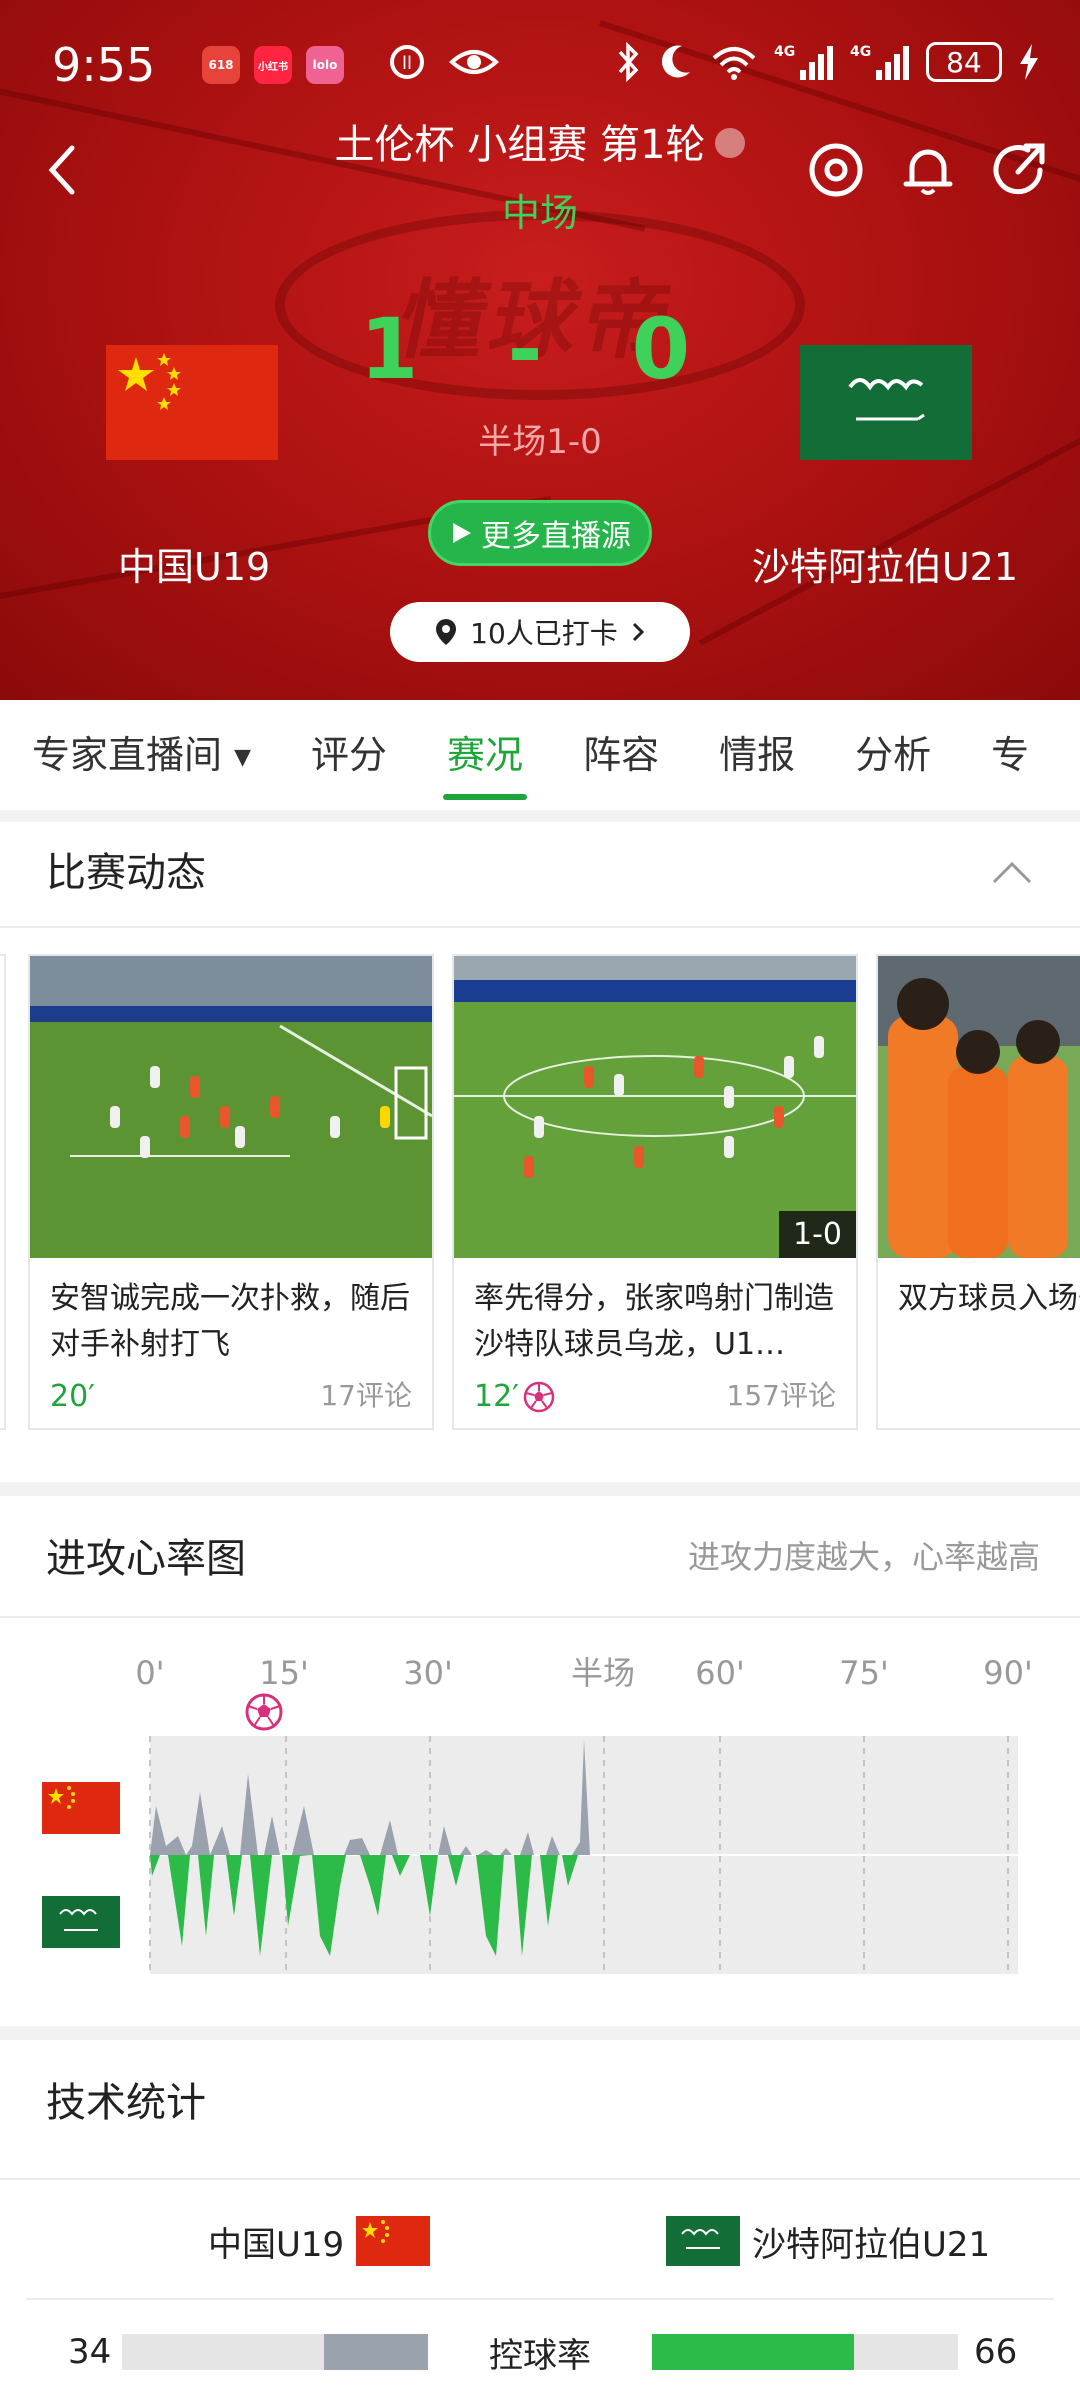 This screenshot has width=1080, height=2388. Describe the element at coordinates (893, 755) in the screenshot. I see `tab-analysis: 分析` at that location.